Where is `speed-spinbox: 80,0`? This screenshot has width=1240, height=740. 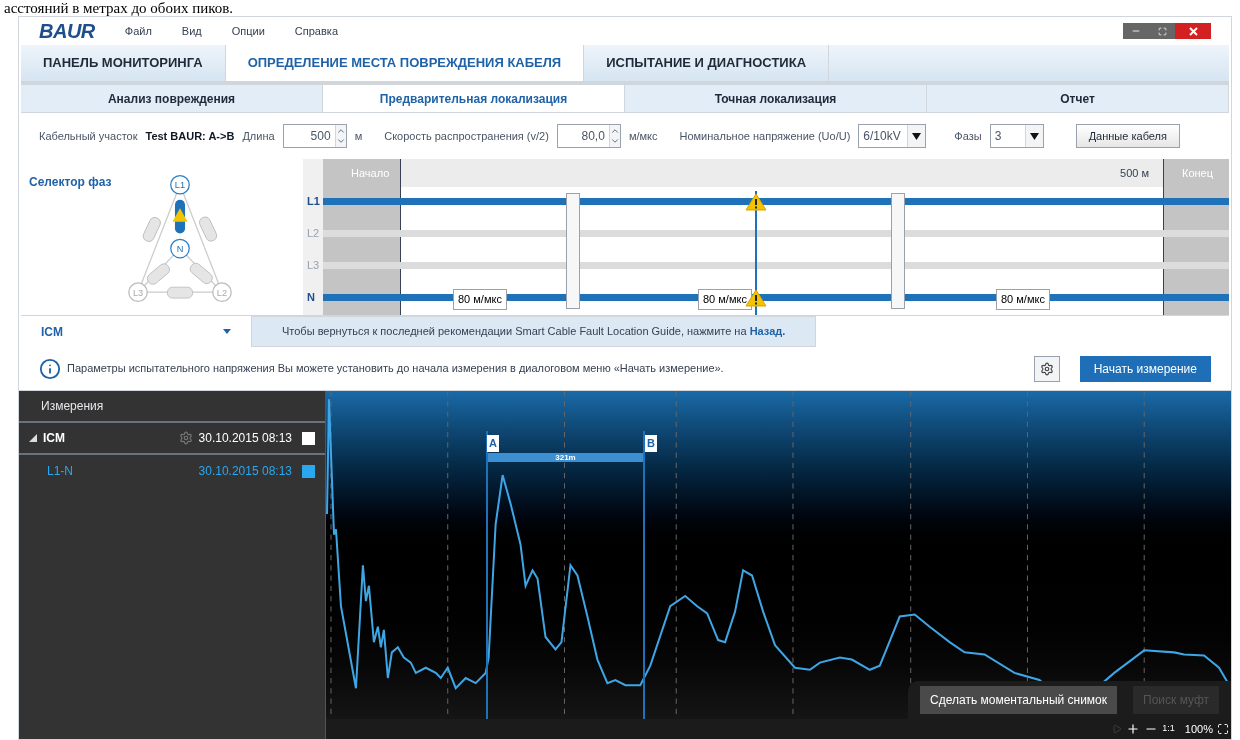
speed-spinbox: 80,0 is located at coordinates (588, 136).